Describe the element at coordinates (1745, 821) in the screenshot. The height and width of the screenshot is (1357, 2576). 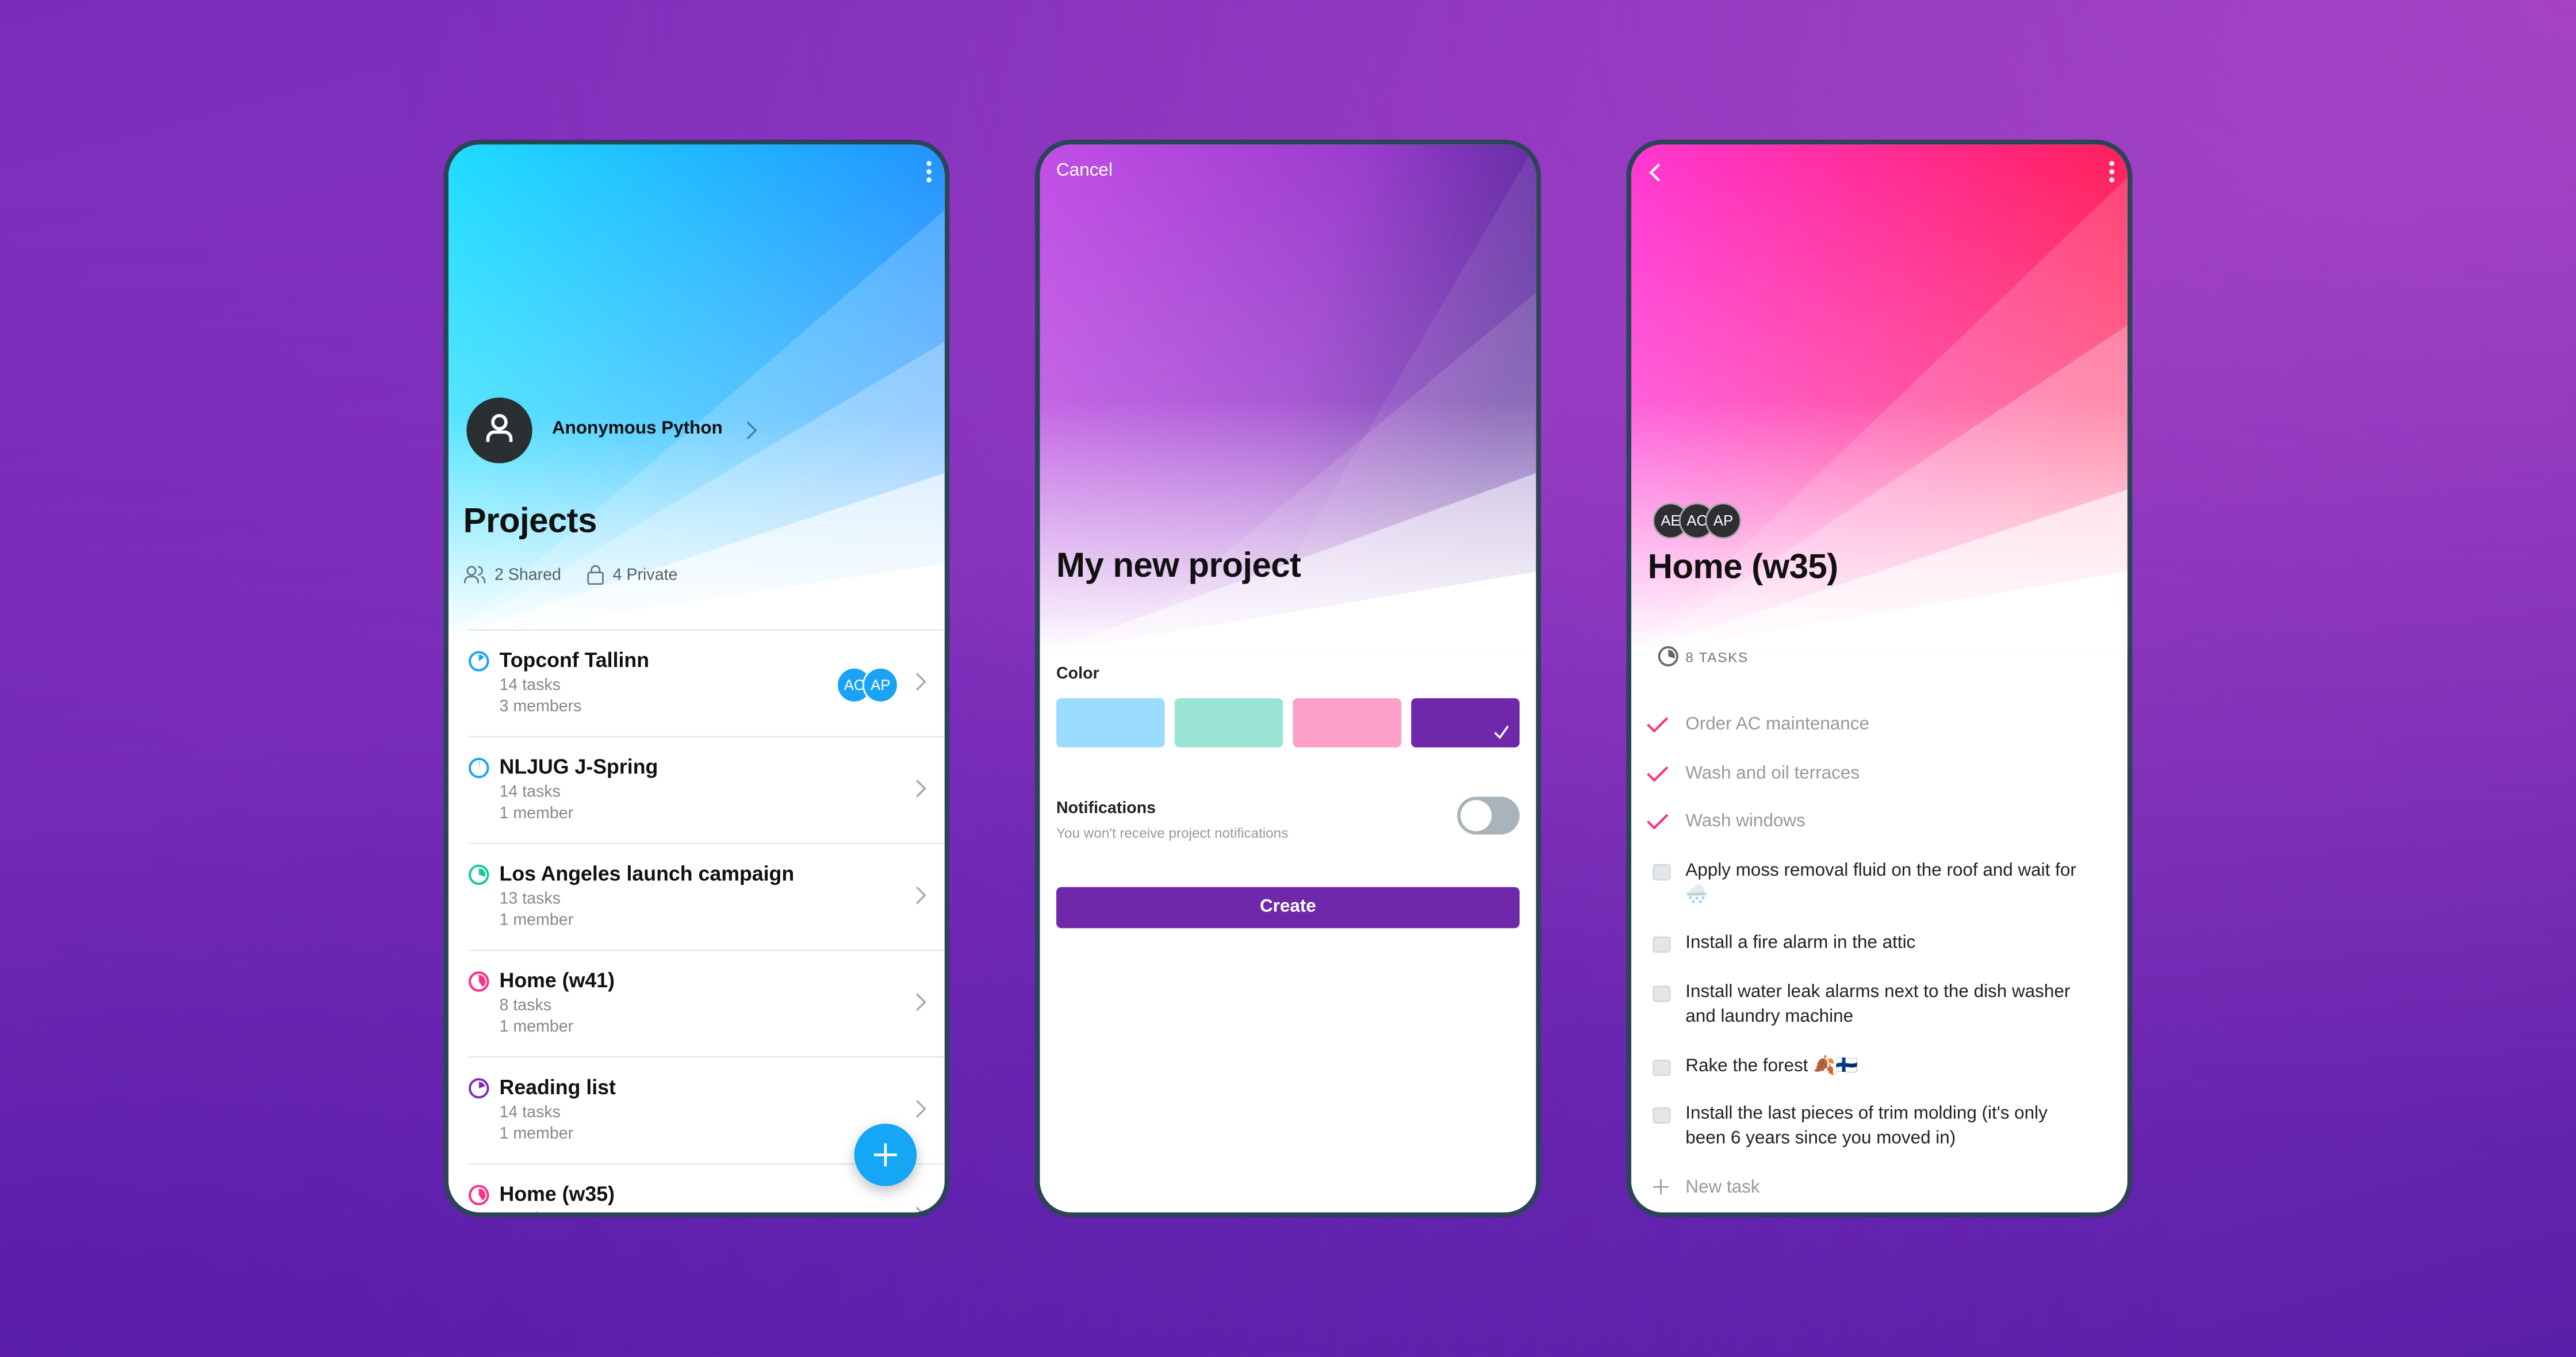
I see `task-text: Wash windows` at that location.